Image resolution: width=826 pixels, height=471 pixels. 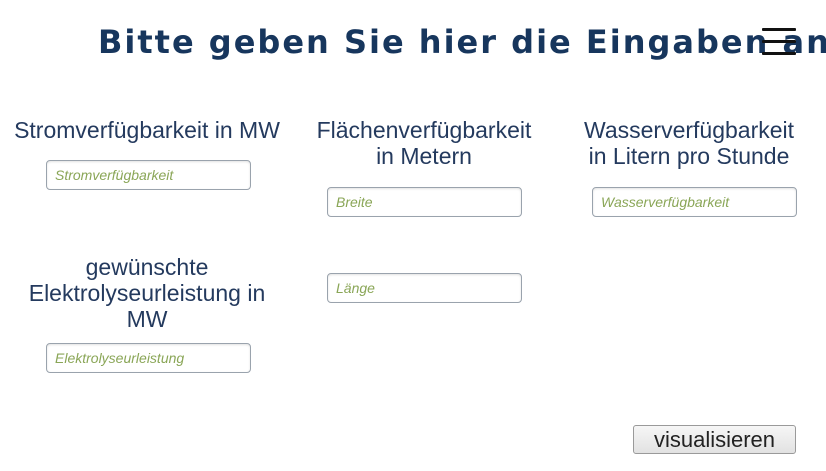 What do you see at coordinates (148, 175) in the screenshot?
I see `strom-input` at bounding box center [148, 175].